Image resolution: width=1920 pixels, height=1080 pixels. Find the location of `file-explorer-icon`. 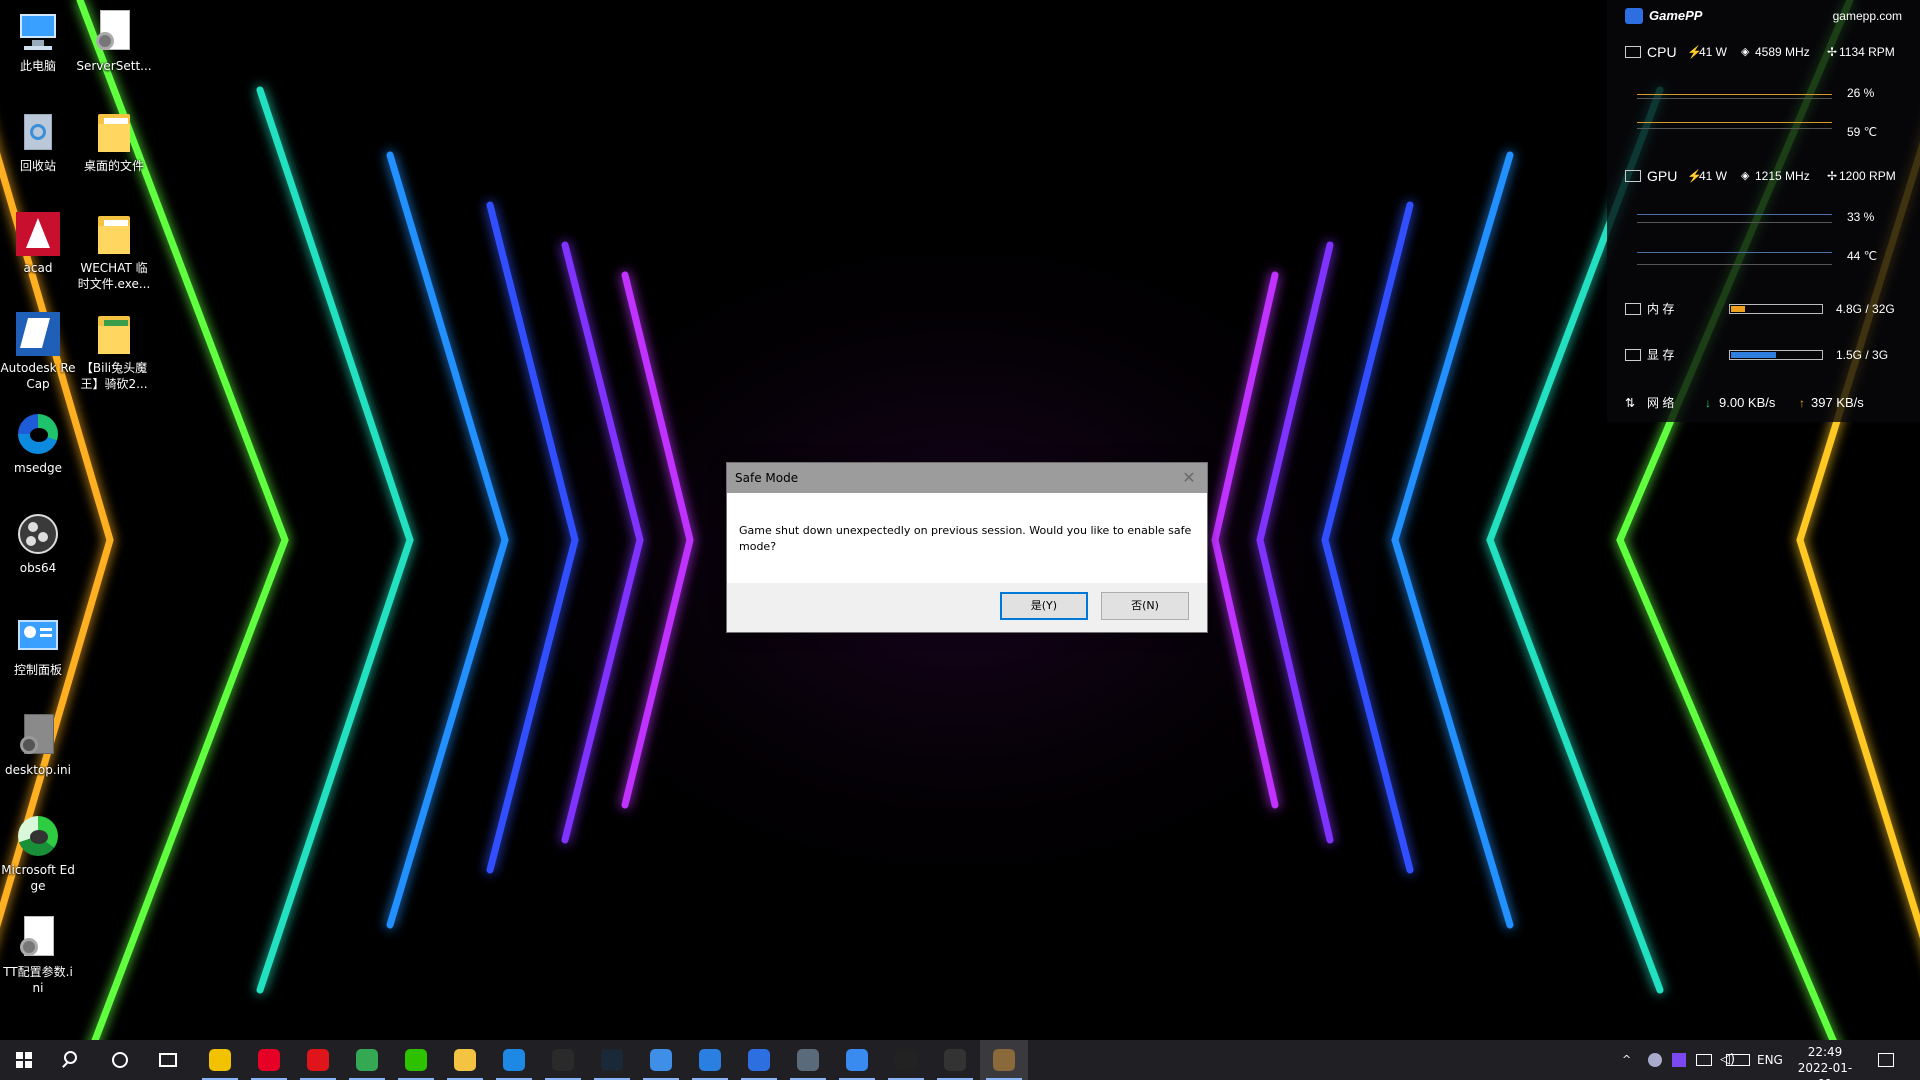

file-explorer-icon is located at coordinates (465, 1060).